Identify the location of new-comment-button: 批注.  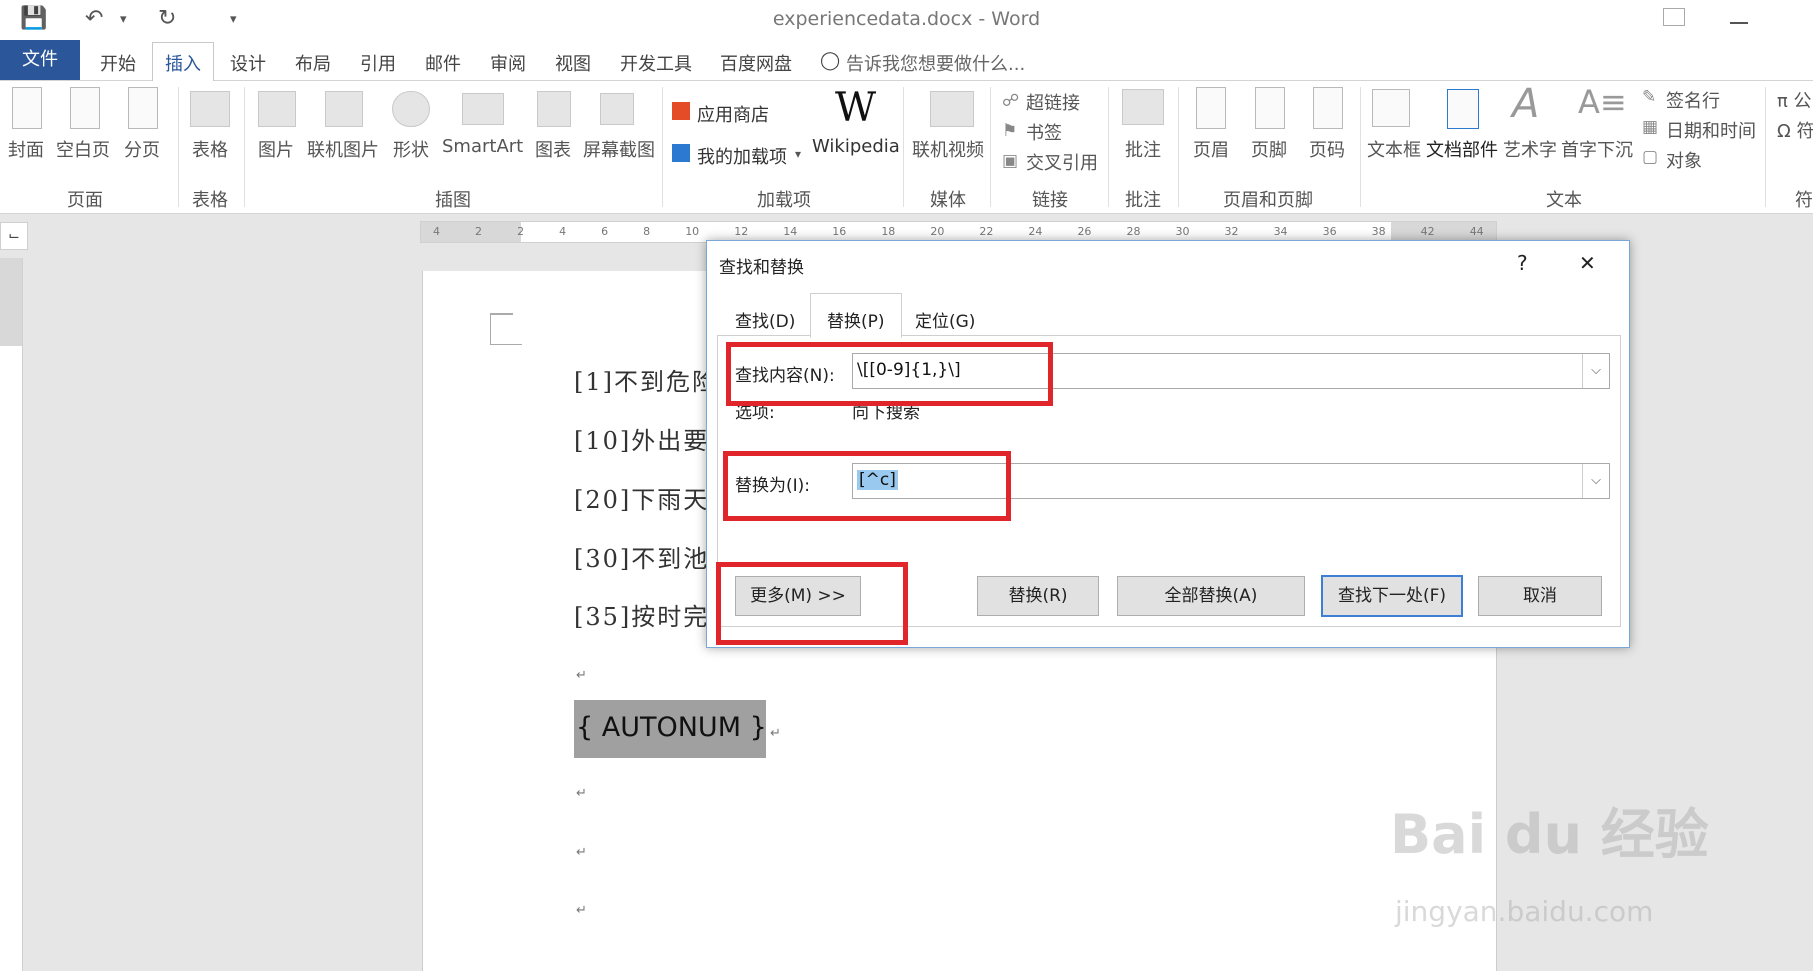
(1143, 149).